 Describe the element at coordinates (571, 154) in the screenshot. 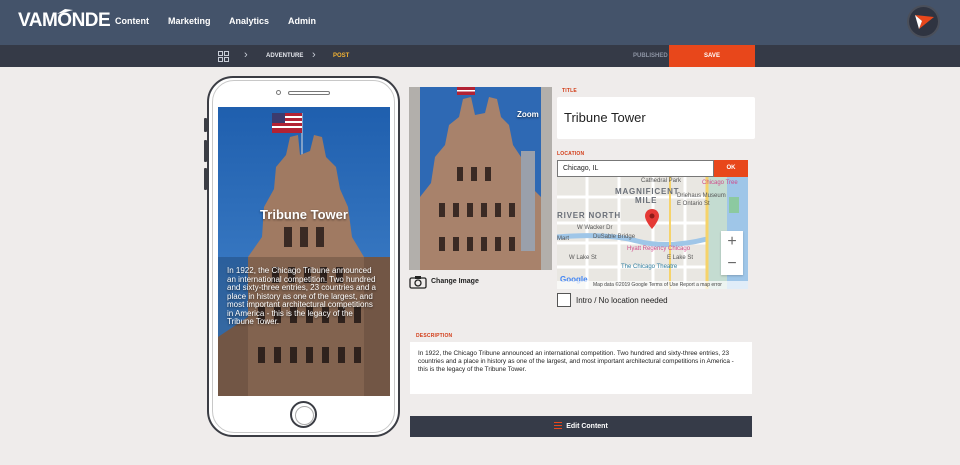

I see `location-label: LOCATION` at that location.